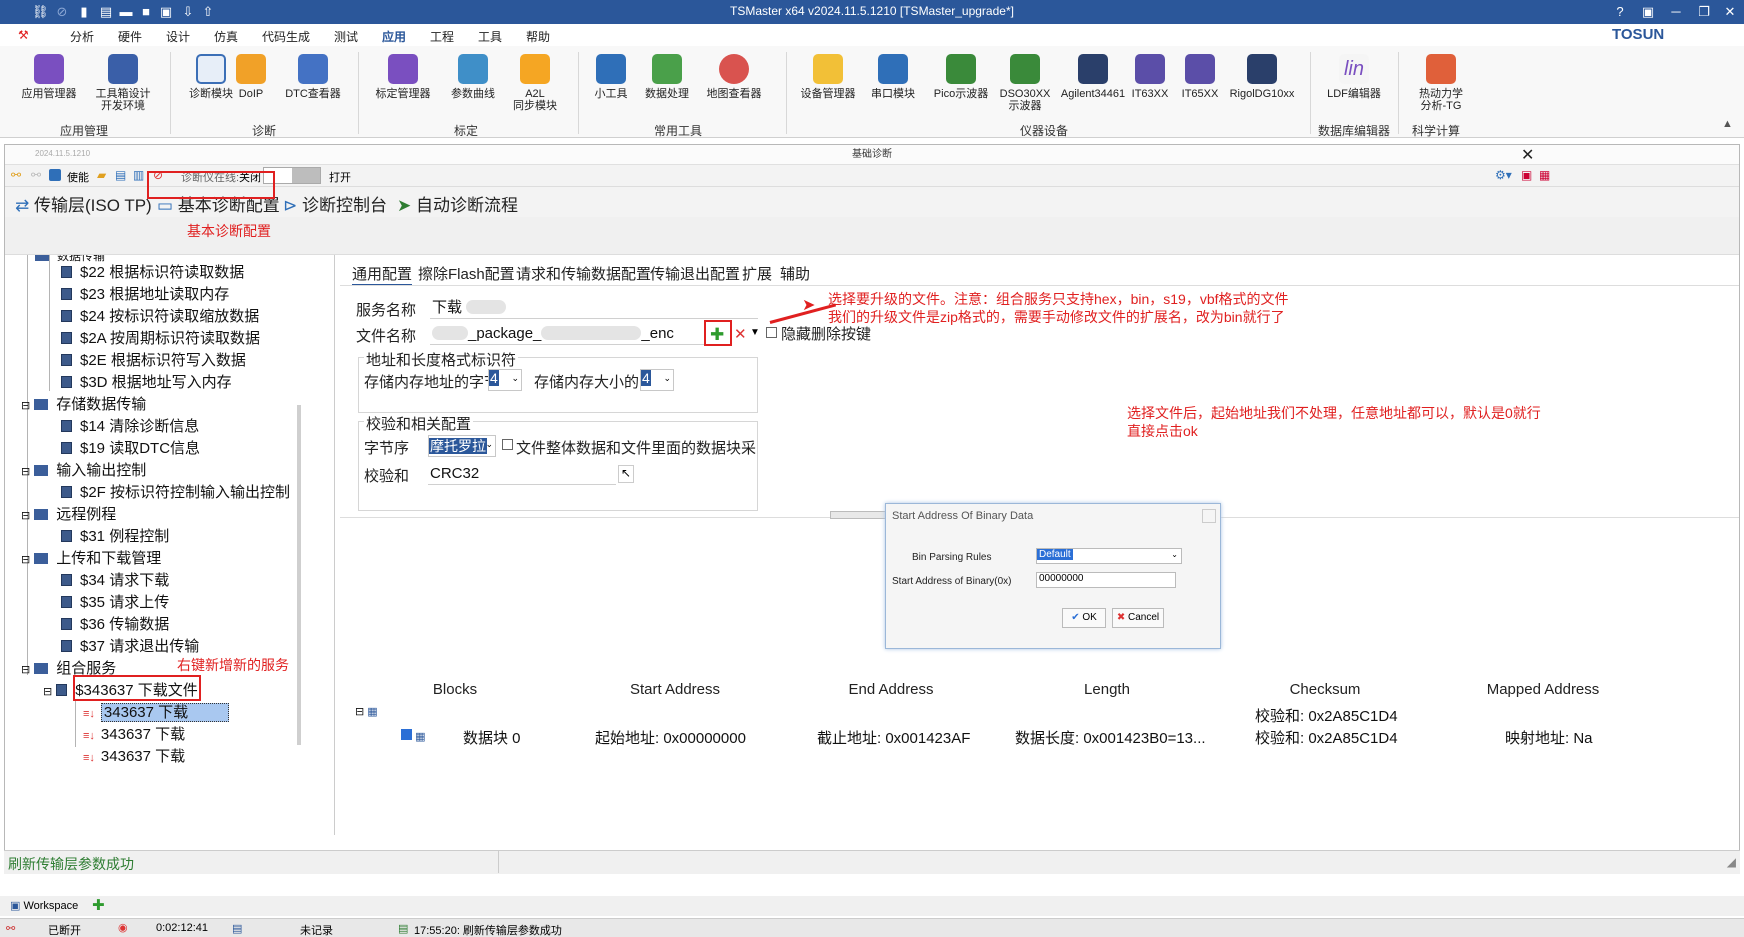 Image resolution: width=1744 pixels, height=937 pixels. What do you see at coordinates (1106, 580) in the screenshot?
I see `start-addr-input: 00000000` at bounding box center [1106, 580].